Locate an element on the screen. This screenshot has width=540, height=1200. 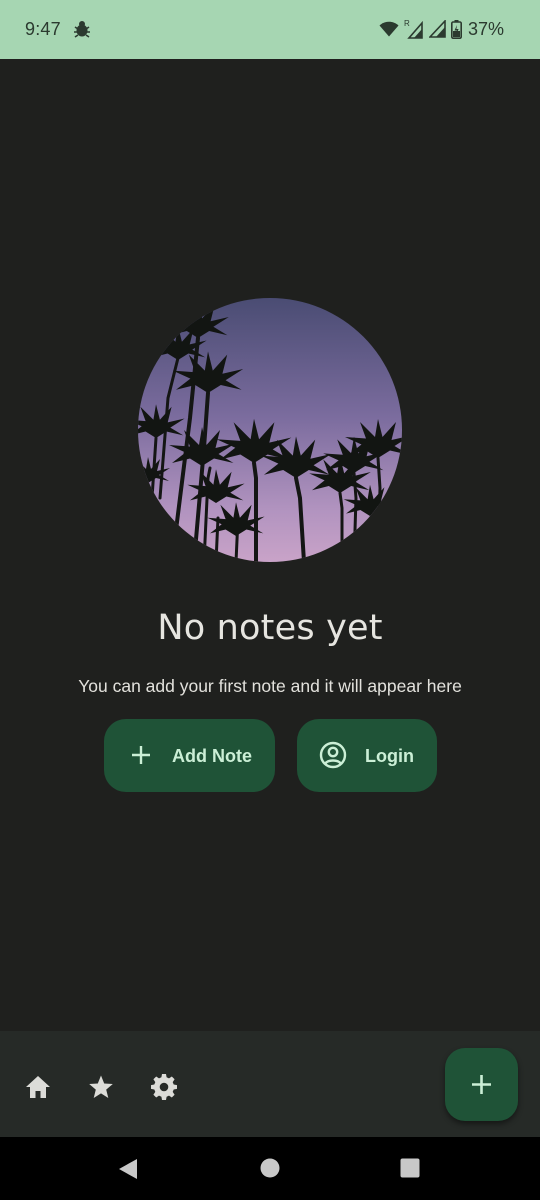
empty-state-title: No notes yet is located at coordinates (270, 628).